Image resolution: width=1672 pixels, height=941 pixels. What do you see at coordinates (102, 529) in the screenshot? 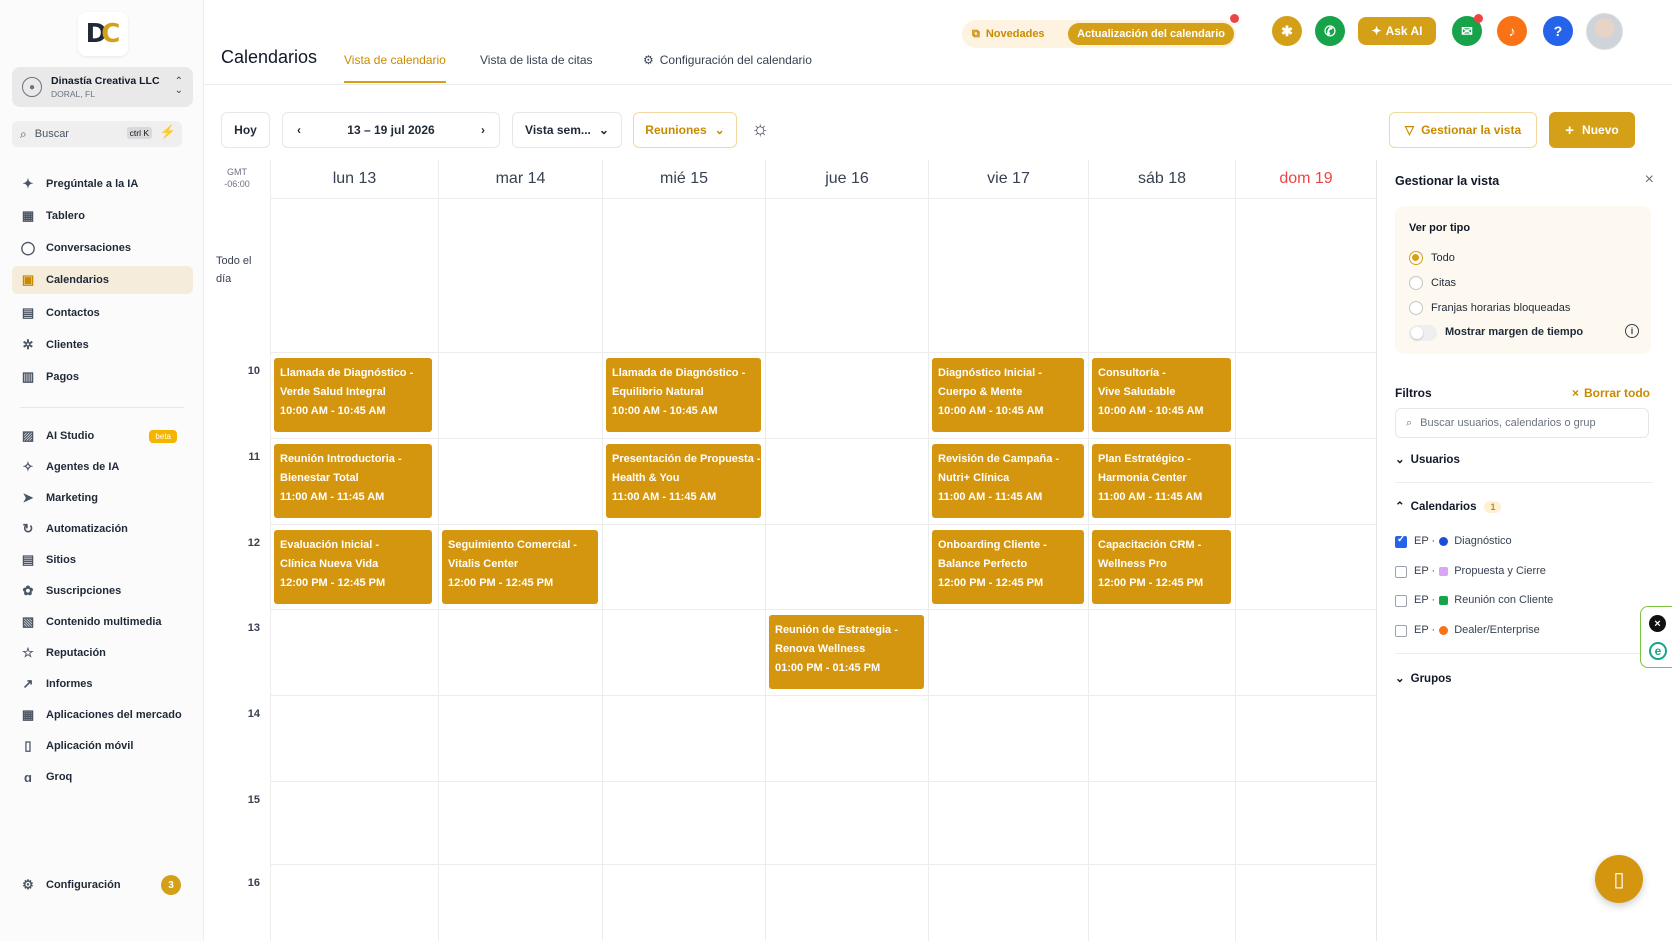
I see `sidebar-item-10: ↻ Automatización` at bounding box center [102, 529].